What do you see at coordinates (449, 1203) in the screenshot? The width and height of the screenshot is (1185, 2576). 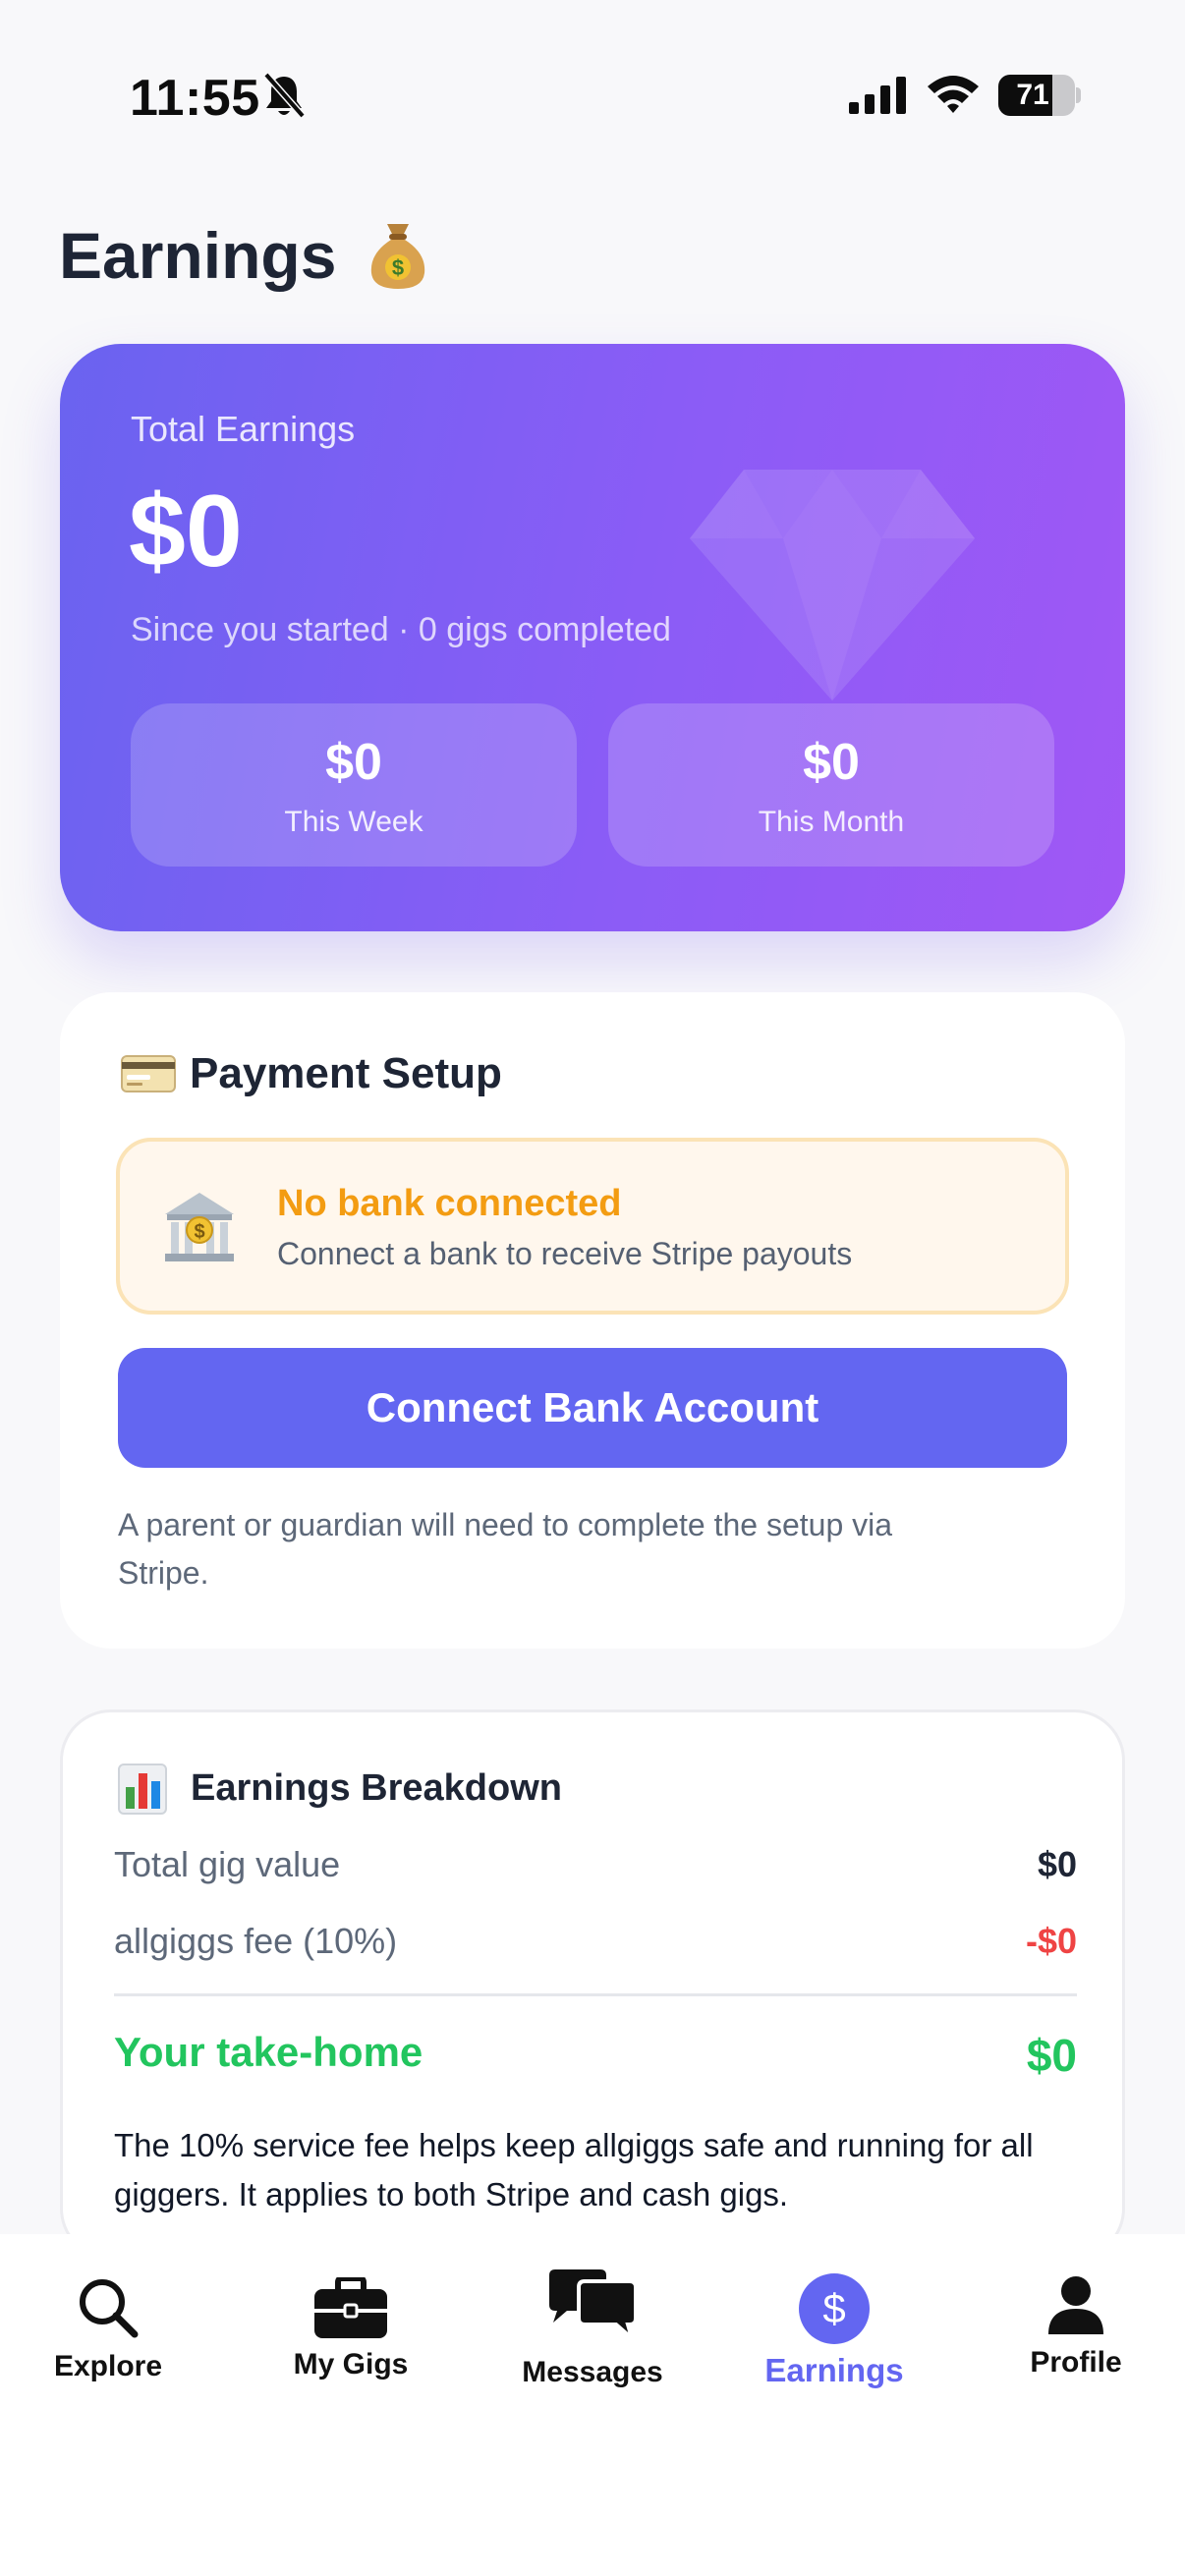 I see `no-bank-title: No bank connected` at bounding box center [449, 1203].